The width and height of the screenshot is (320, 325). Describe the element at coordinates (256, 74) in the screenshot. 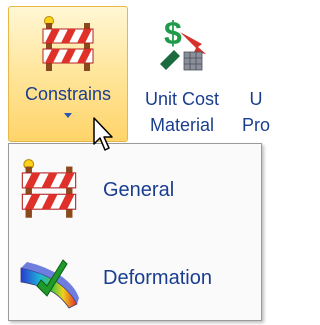

I see `partial-ribbon-button: U Pro` at that location.